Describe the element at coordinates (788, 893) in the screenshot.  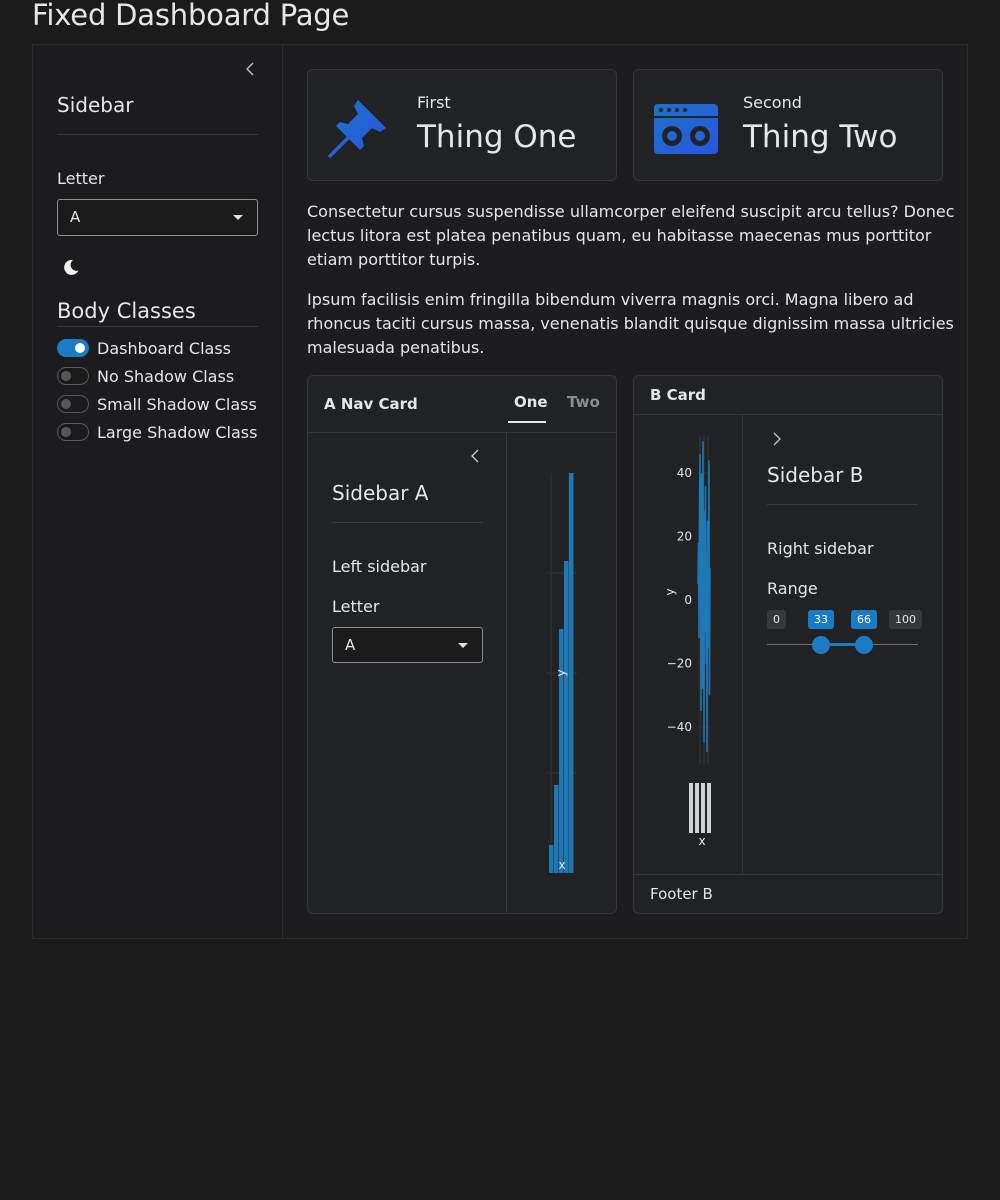
I see `card-footer: Footer B` at that location.